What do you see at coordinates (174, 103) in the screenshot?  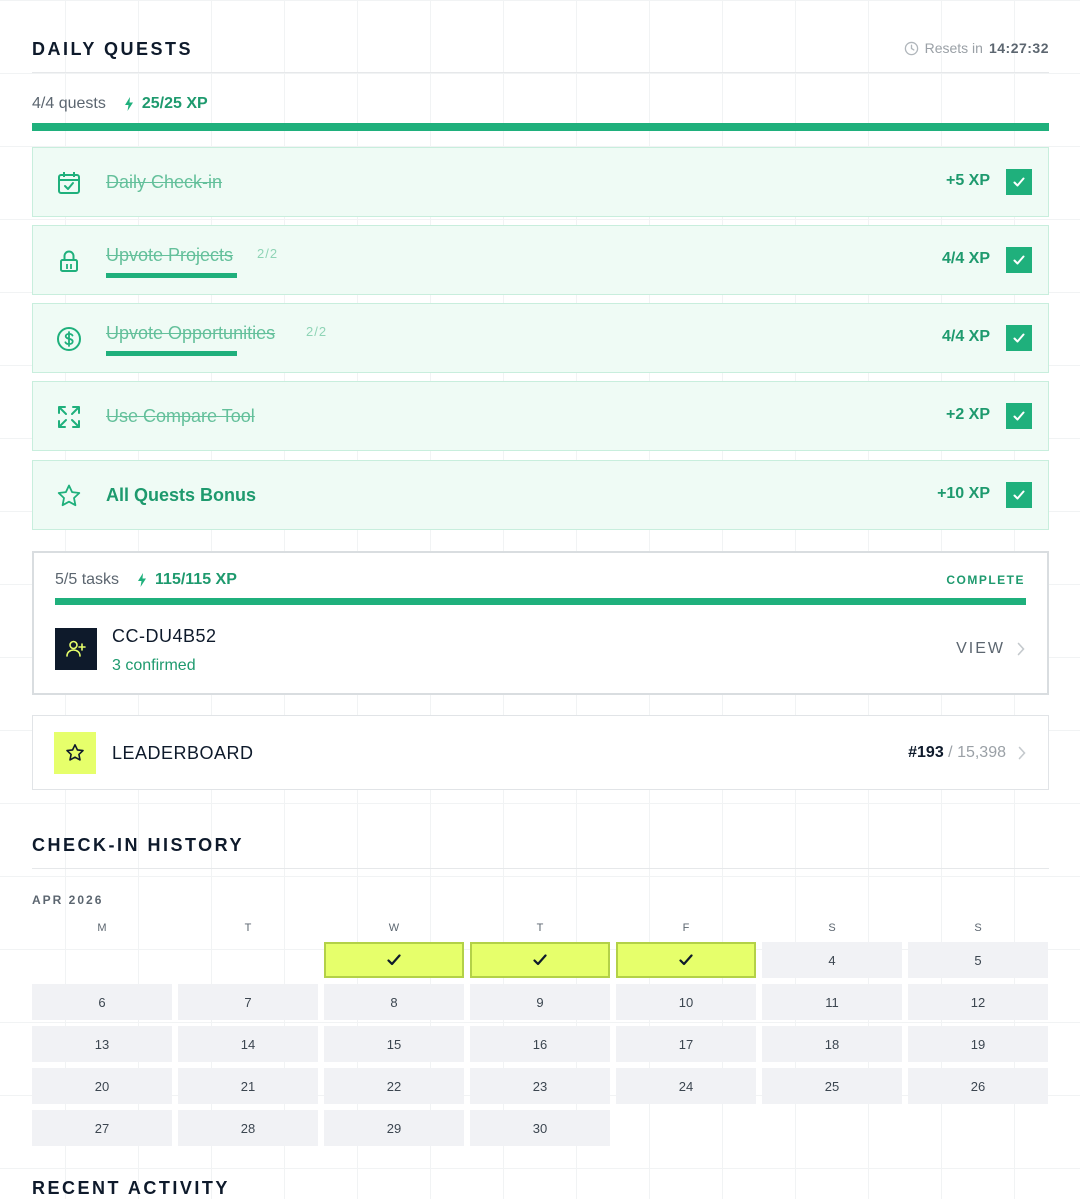 I see `quests-xp-total: 25/25 XP` at bounding box center [174, 103].